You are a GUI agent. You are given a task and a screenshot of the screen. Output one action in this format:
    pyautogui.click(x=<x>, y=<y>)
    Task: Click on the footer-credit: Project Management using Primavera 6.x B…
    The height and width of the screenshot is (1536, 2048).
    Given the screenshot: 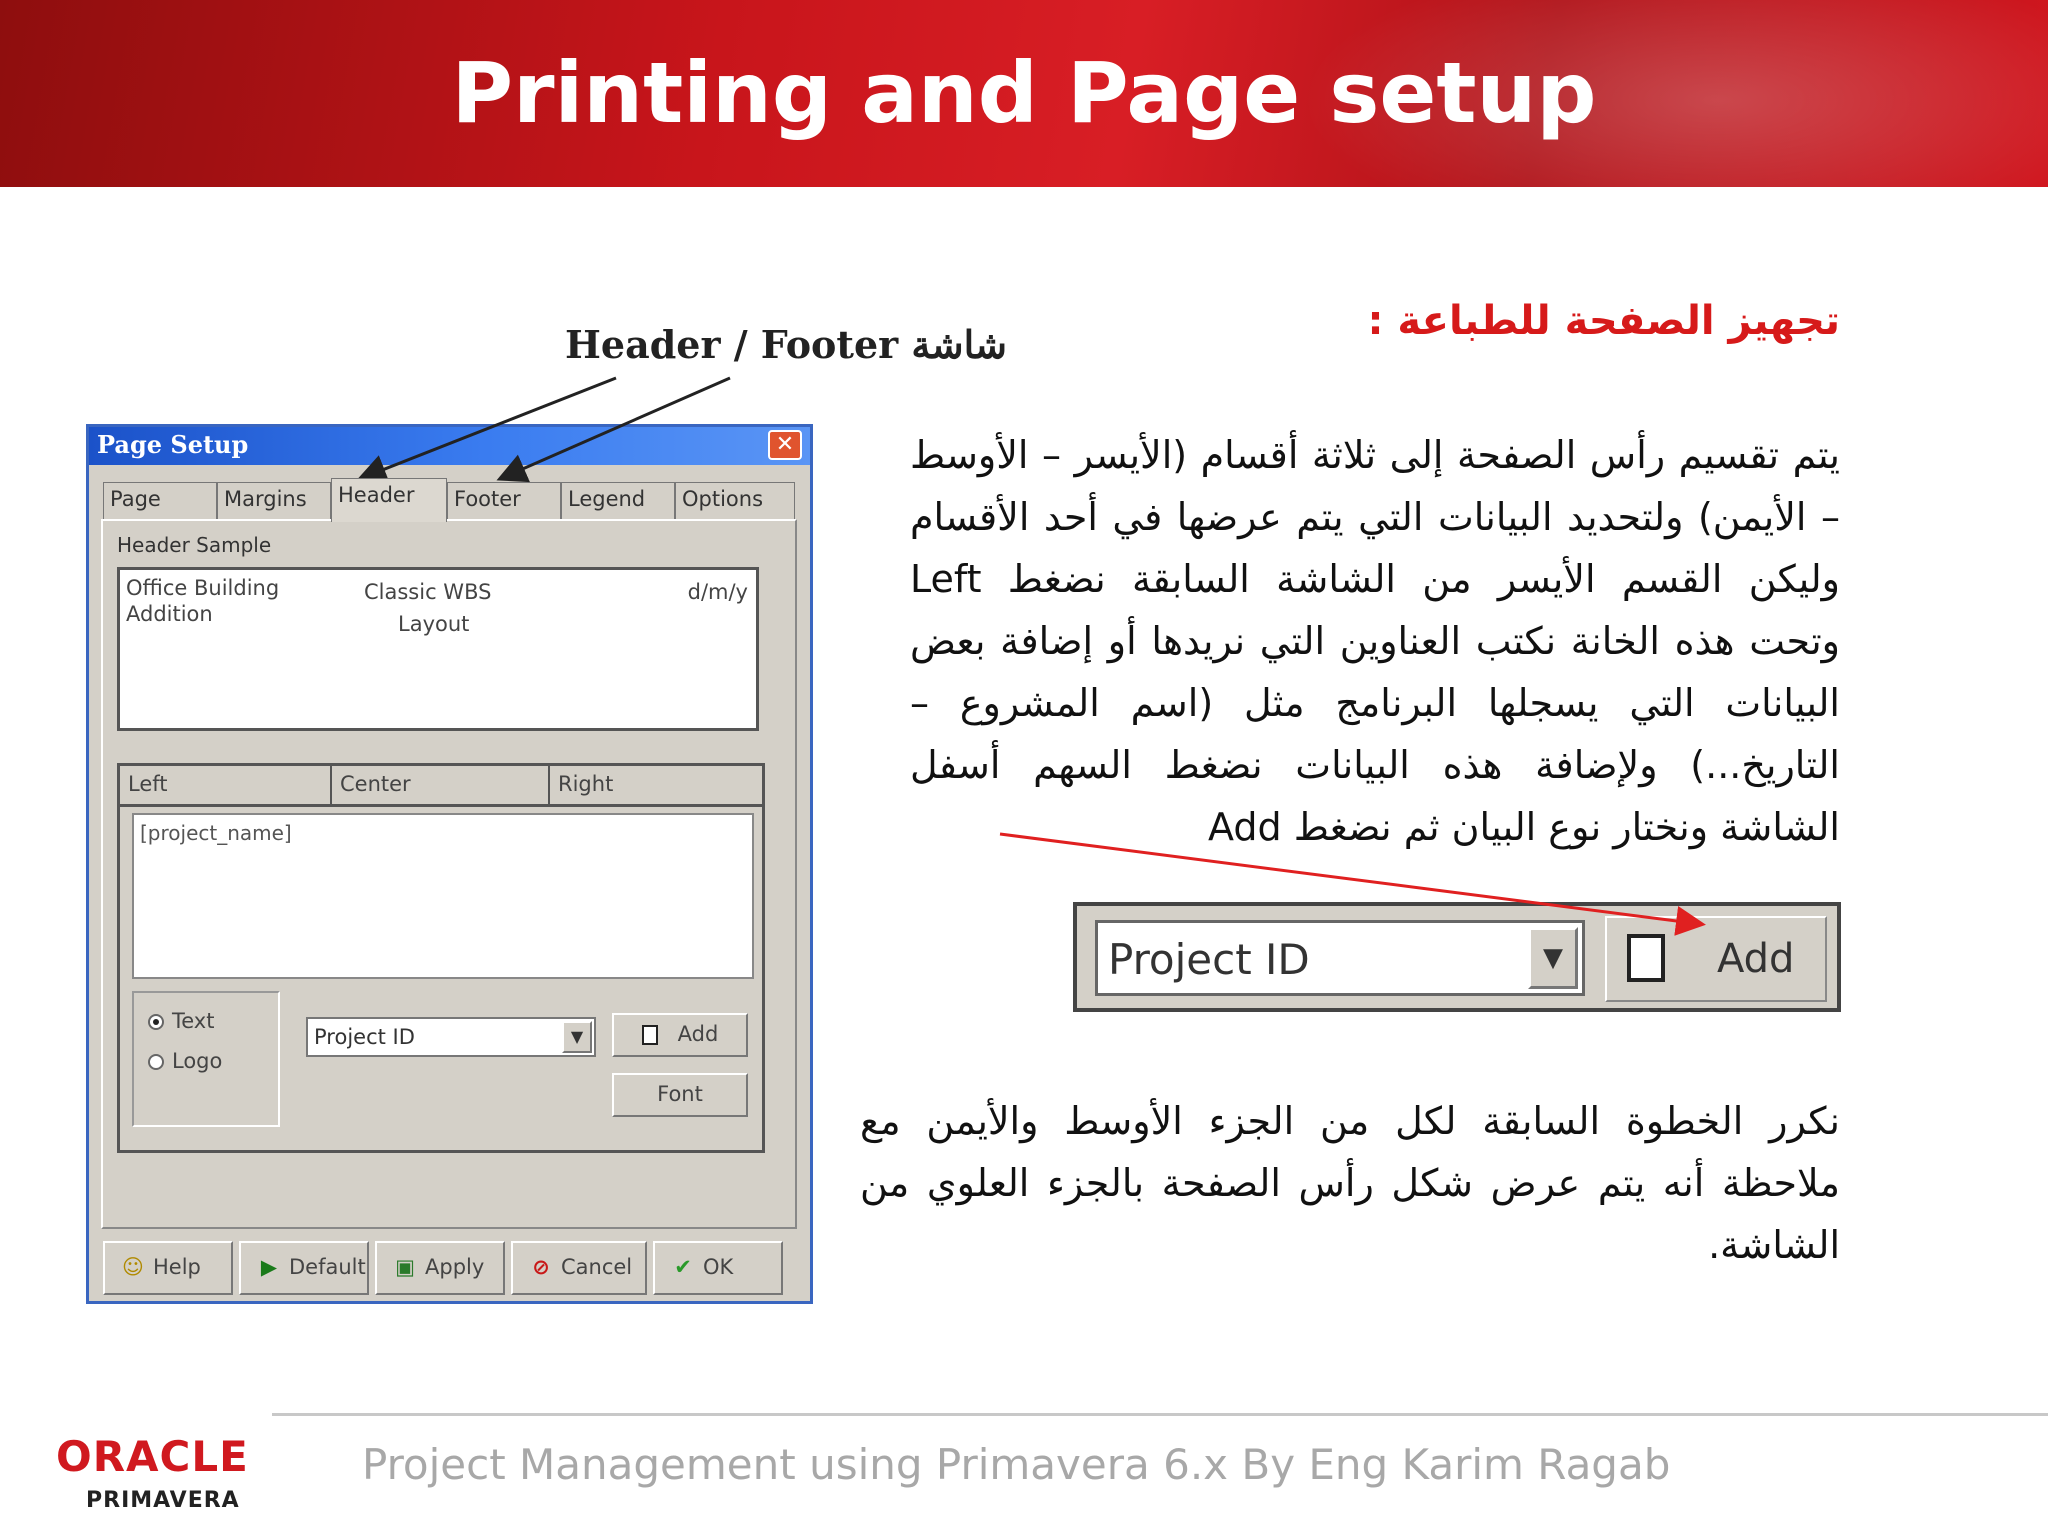 What is the action you would take?
    pyautogui.click(x=1016, y=1464)
    